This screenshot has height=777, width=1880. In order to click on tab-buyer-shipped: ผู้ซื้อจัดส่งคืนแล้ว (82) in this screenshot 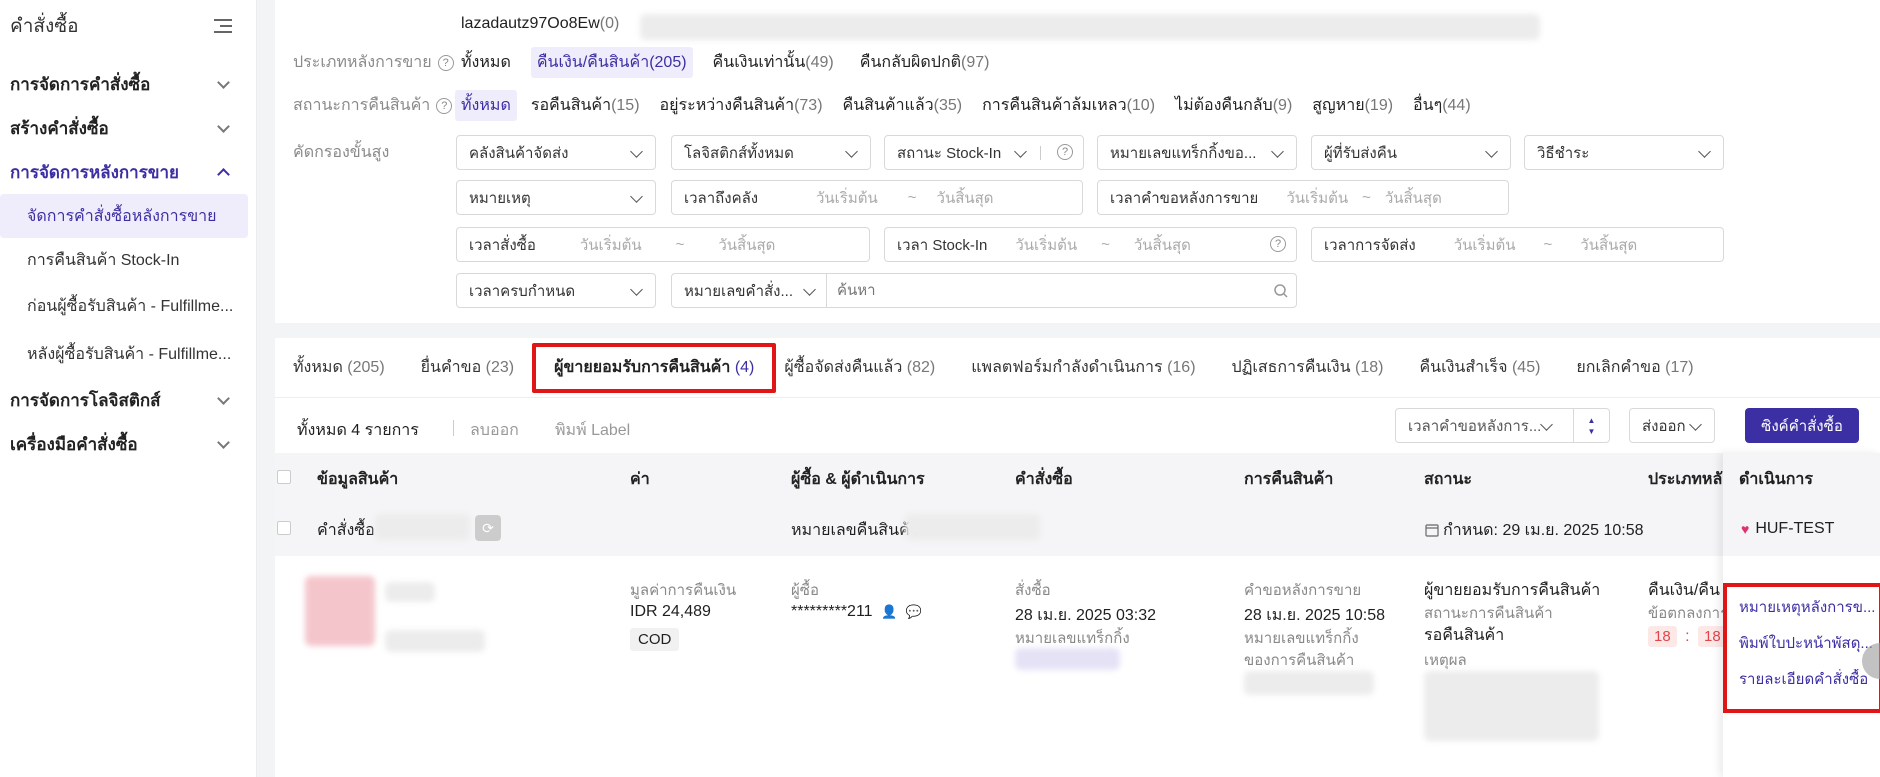, I will do `click(864, 367)`.